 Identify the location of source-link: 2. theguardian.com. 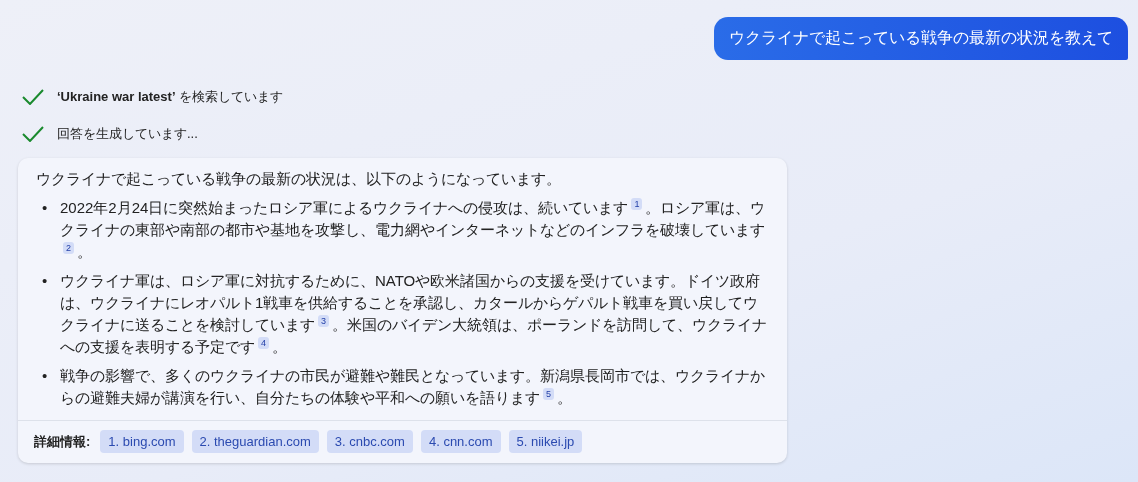
(255, 441).